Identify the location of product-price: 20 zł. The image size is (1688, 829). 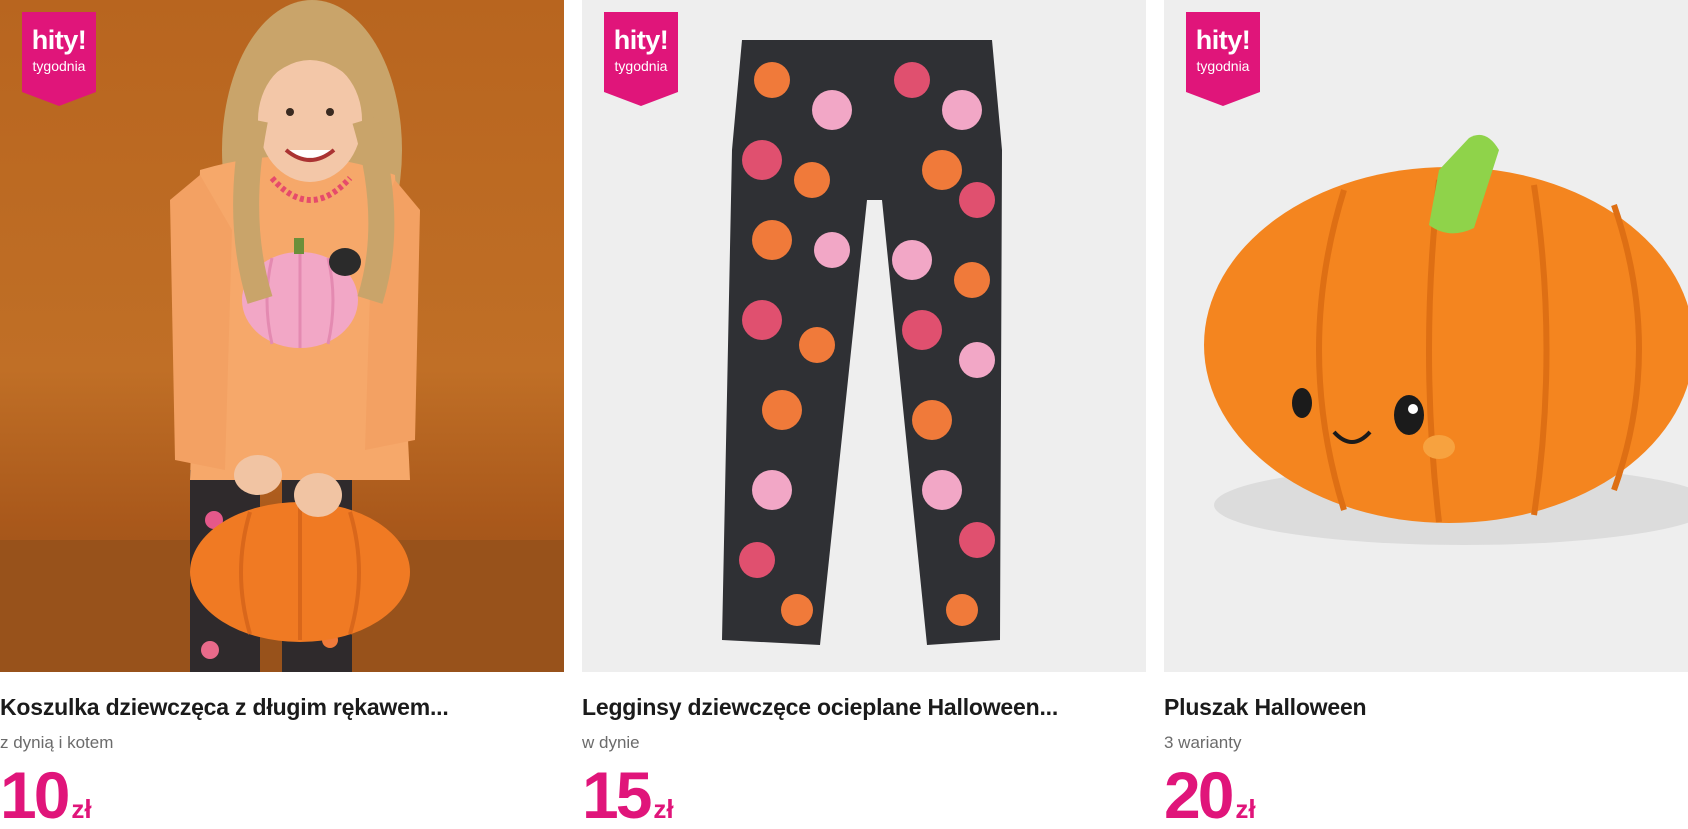
(1210, 795).